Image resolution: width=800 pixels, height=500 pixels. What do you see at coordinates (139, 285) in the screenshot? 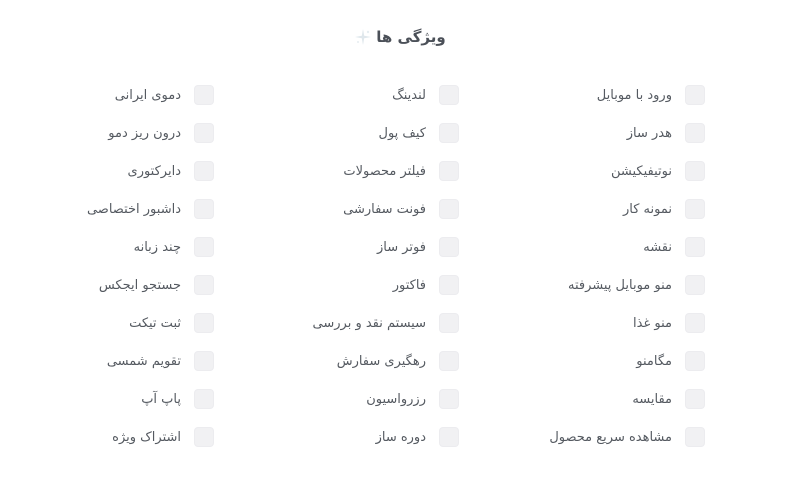
I see `feature-label: جستجو ایجکس` at bounding box center [139, 285].